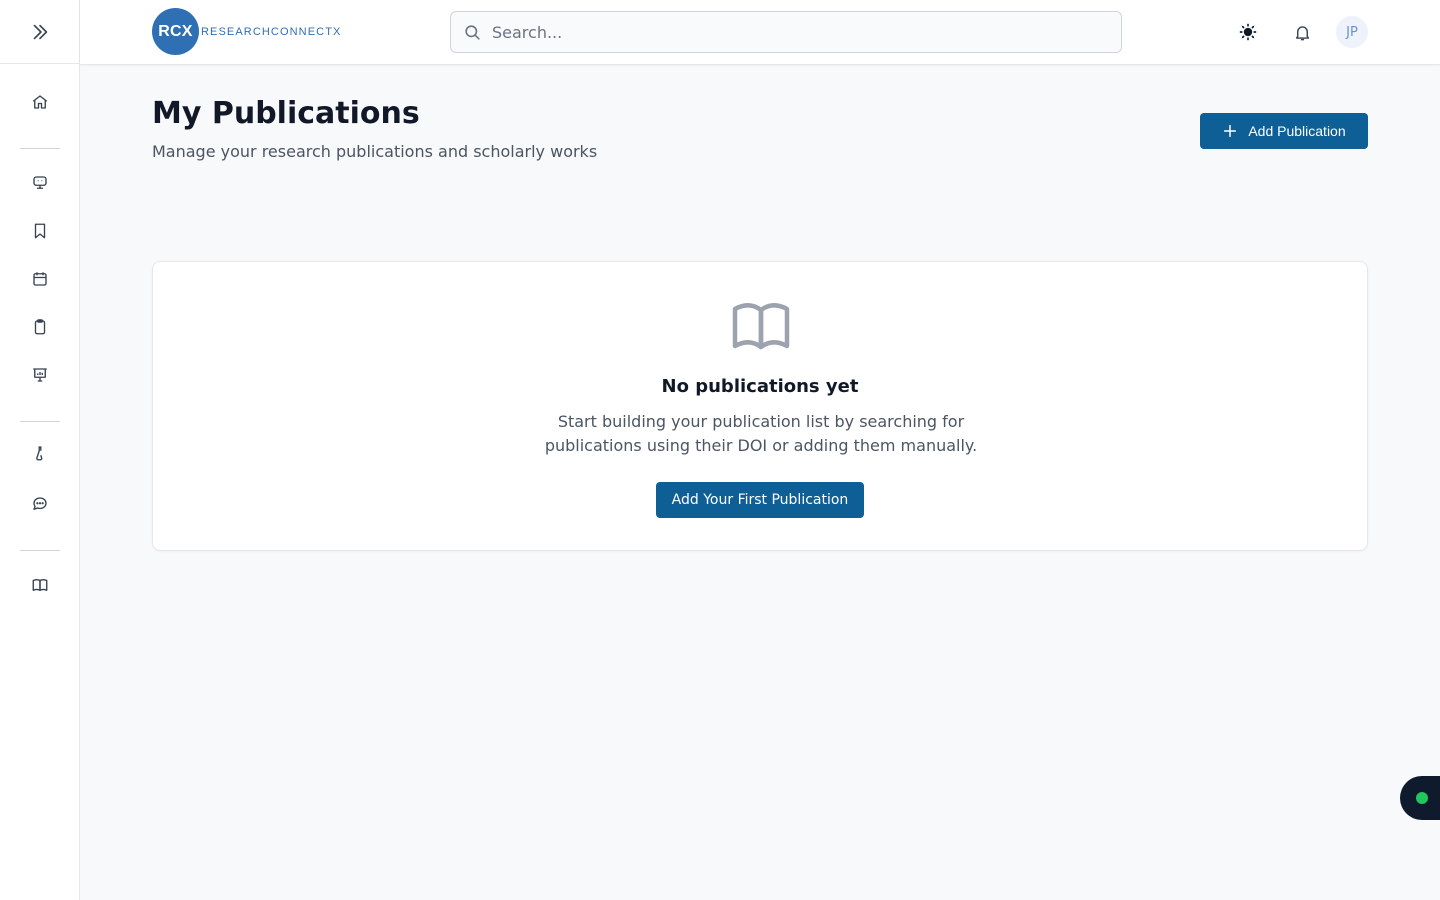 Image resolution: width=1440 pixels, height=900 pixels. Describe the element at coordinates (761, 326) in the screenshot. I see `book-open-icon` at that location.